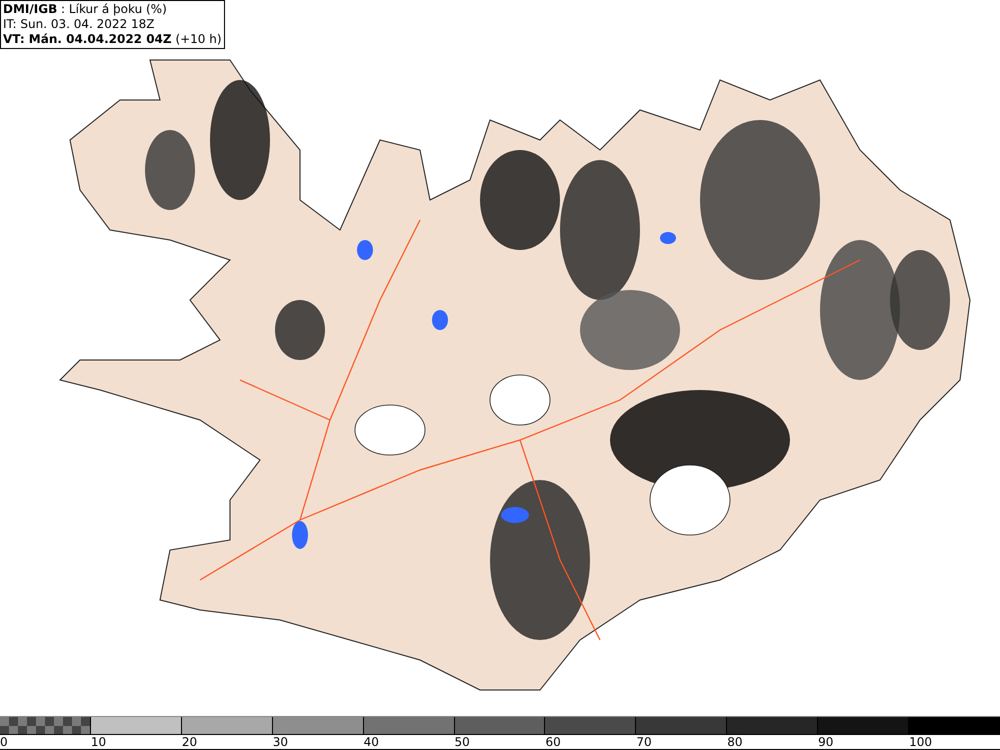 Image resolution: width=1000 pixels, height=750 pixels. What do you see at coordinates (280, 742) in the screenshot?
I see `legend-label: 30` at bounding box center [280, 742].